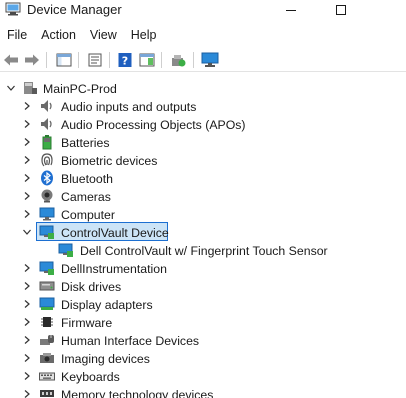 This screenshot has height=398, width=406. I want to click on category-disk-drives: Disk drives, so click(91, 287).